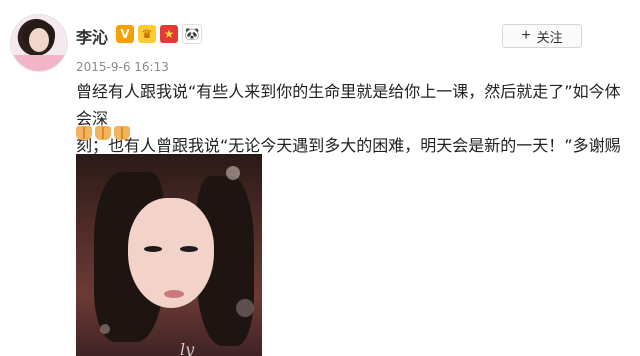  What do you see at coordinates (153, 249) in the screenshot?
I see `photo-eye-left` at bounding box center [153, 249].